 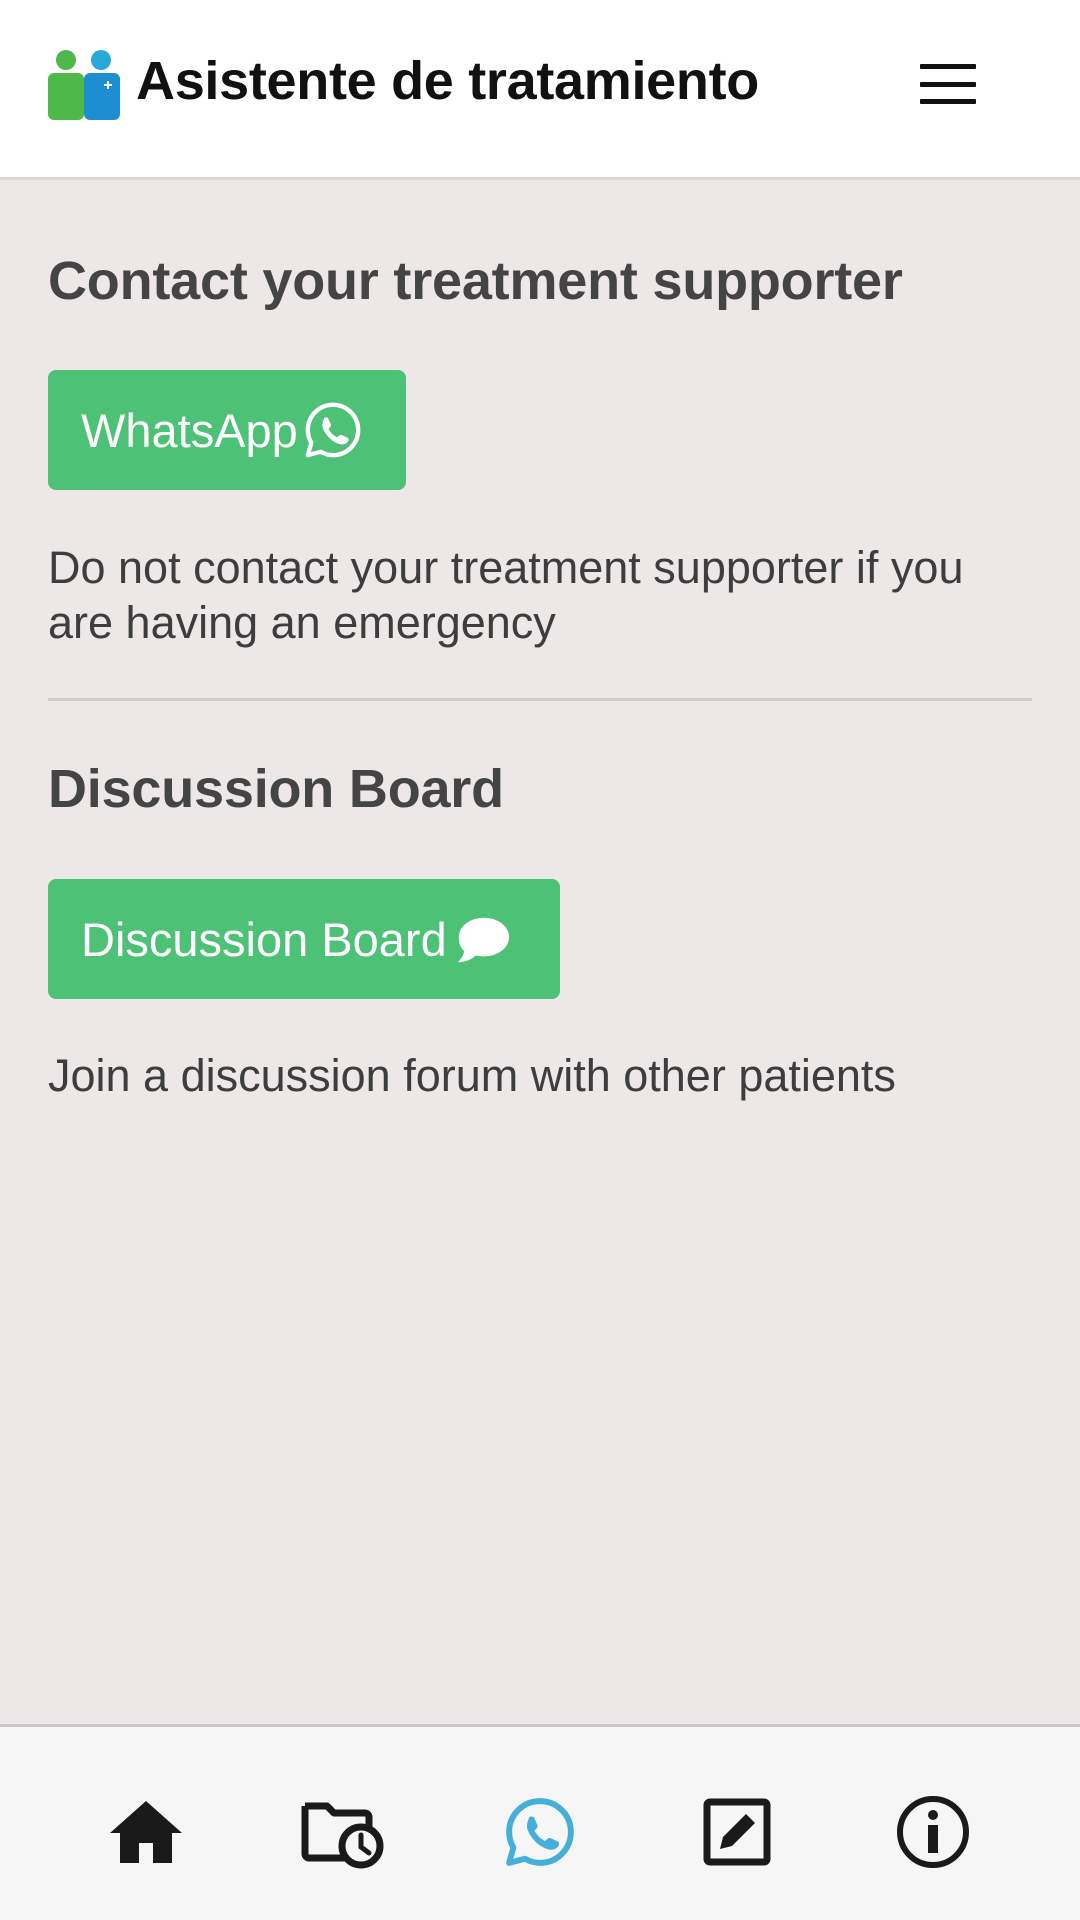 What do you see at coordinates (276, 789) in the screenshot?
I see `discussion-section-title: Discussion Board` at bounding box center [276, 789].